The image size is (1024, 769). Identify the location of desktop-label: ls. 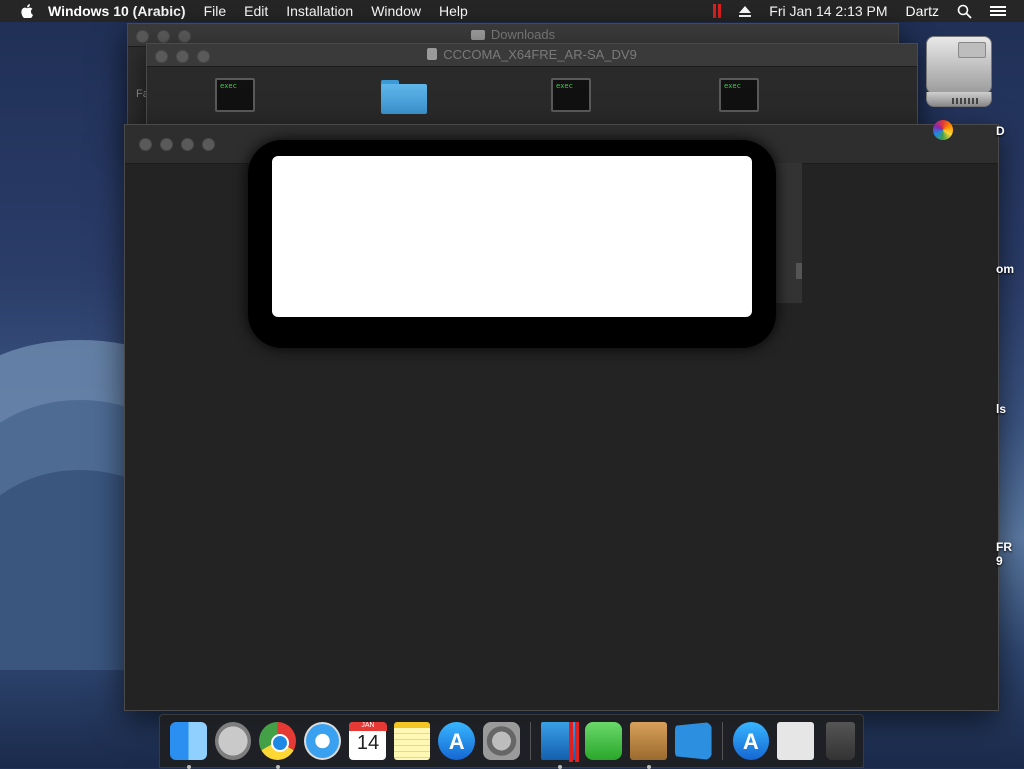
(1001, 409).